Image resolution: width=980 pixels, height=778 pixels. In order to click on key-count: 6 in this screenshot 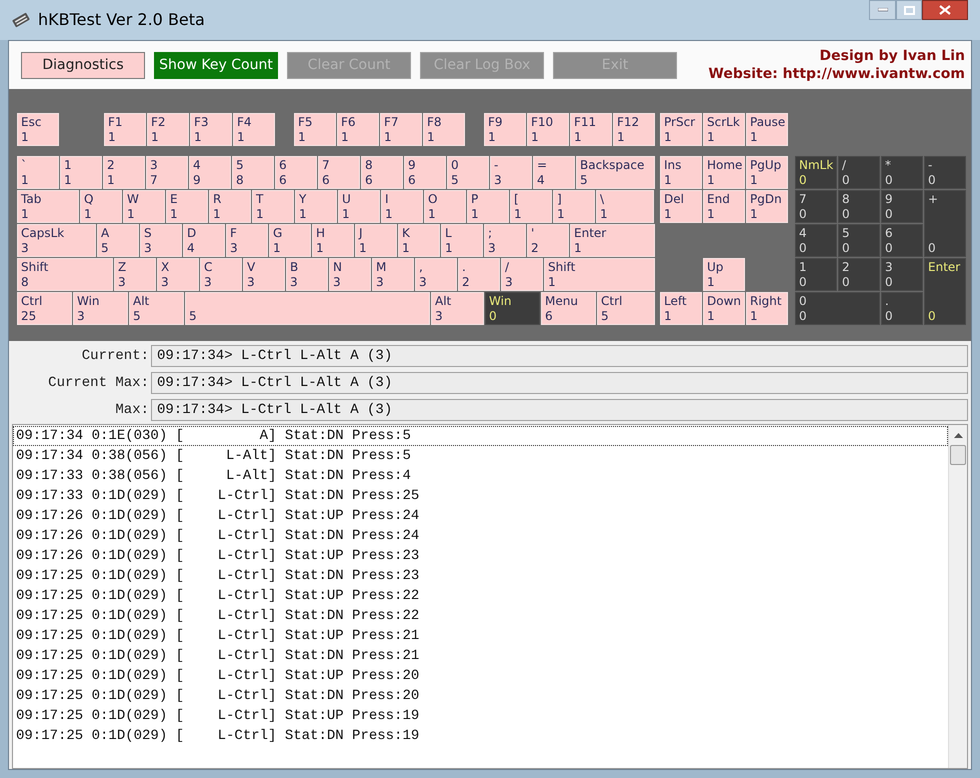, I will do `click(369, 180)`.